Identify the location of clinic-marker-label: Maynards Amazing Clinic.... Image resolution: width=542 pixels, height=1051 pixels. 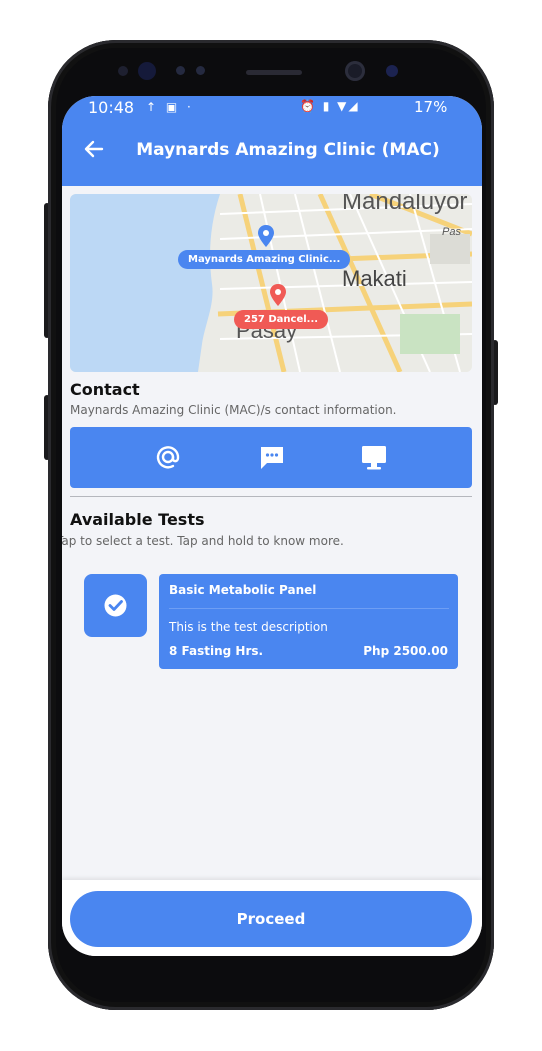
(264, 259).